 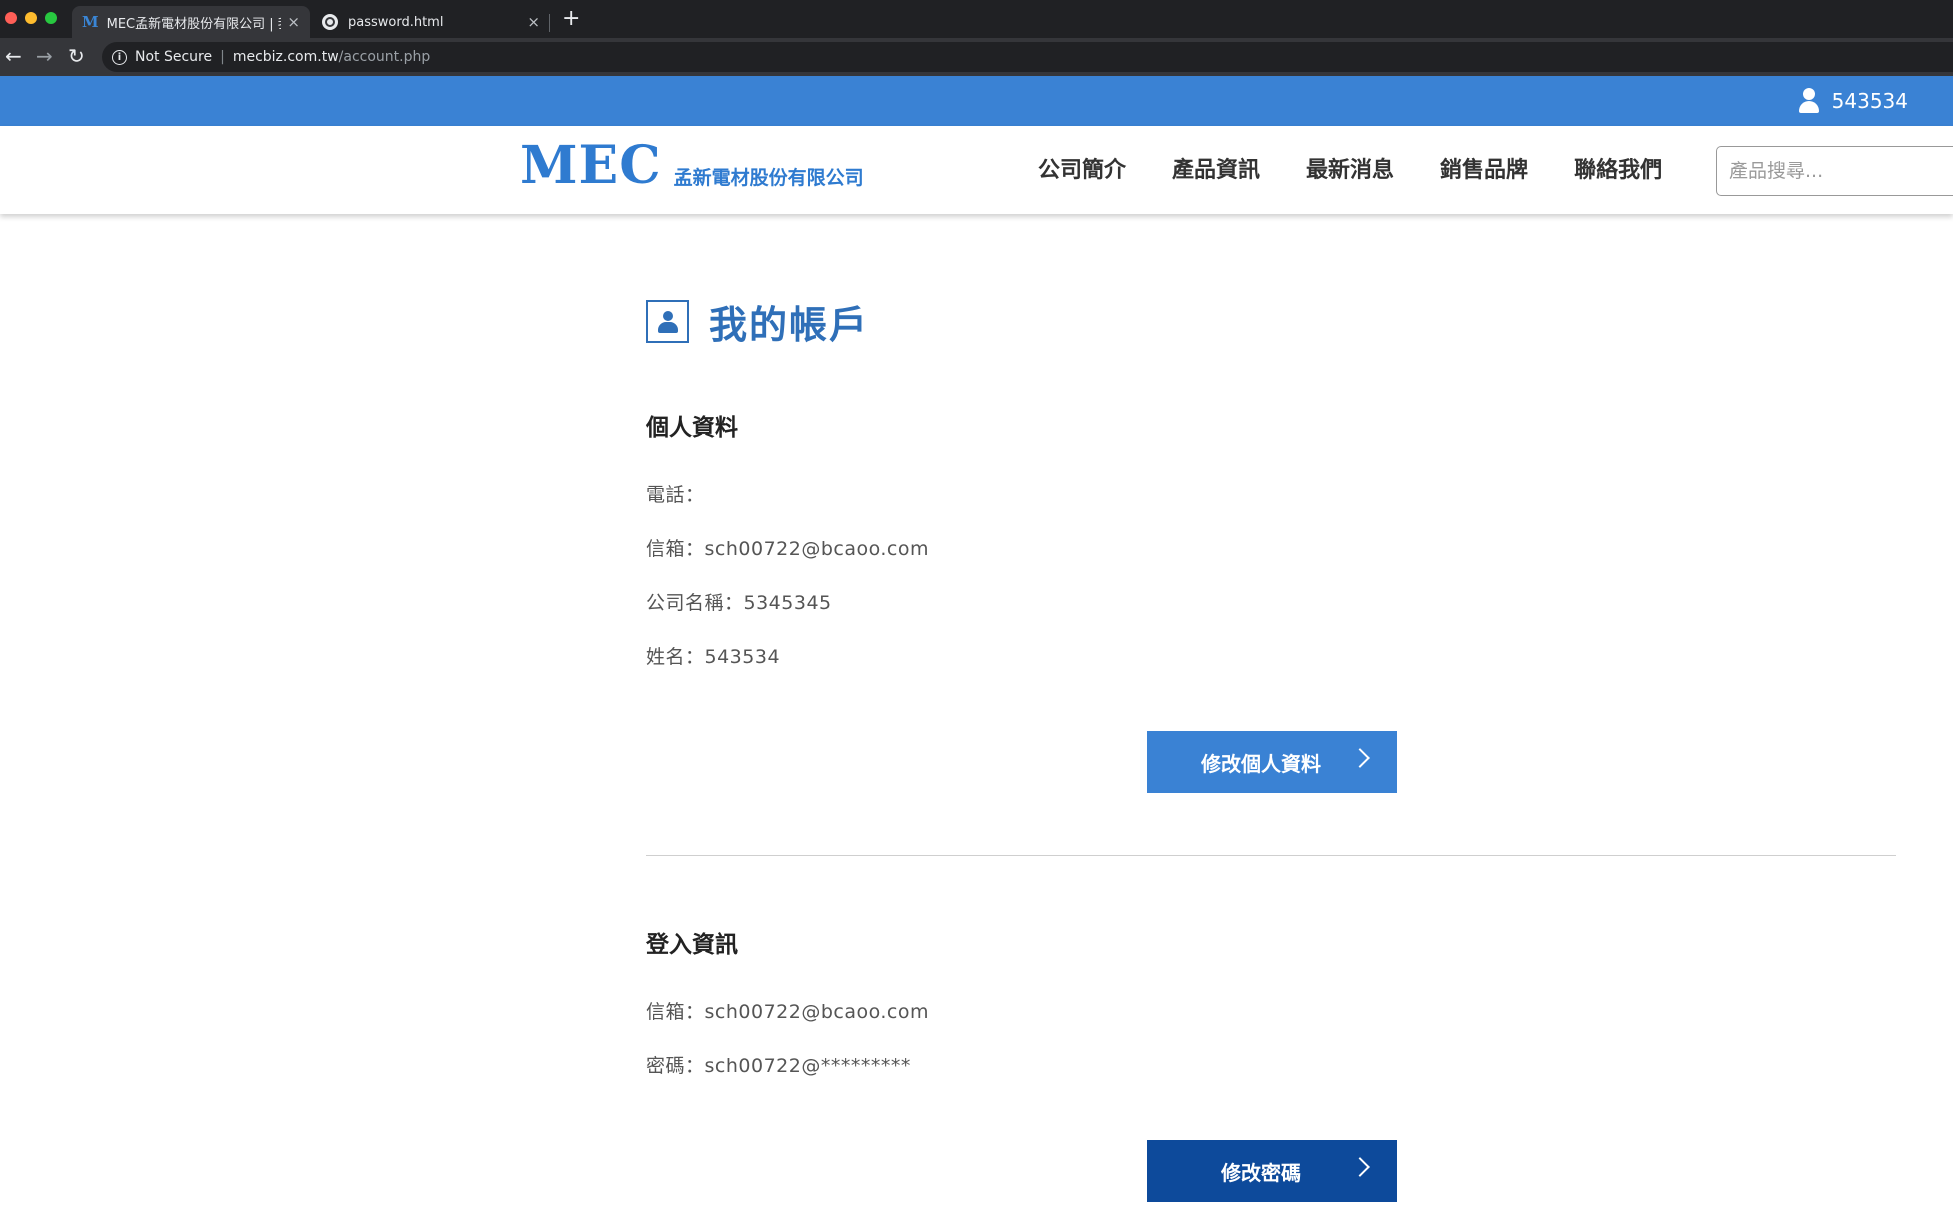 I want to click on url-path: /account.php, so click(x=384, y=57).